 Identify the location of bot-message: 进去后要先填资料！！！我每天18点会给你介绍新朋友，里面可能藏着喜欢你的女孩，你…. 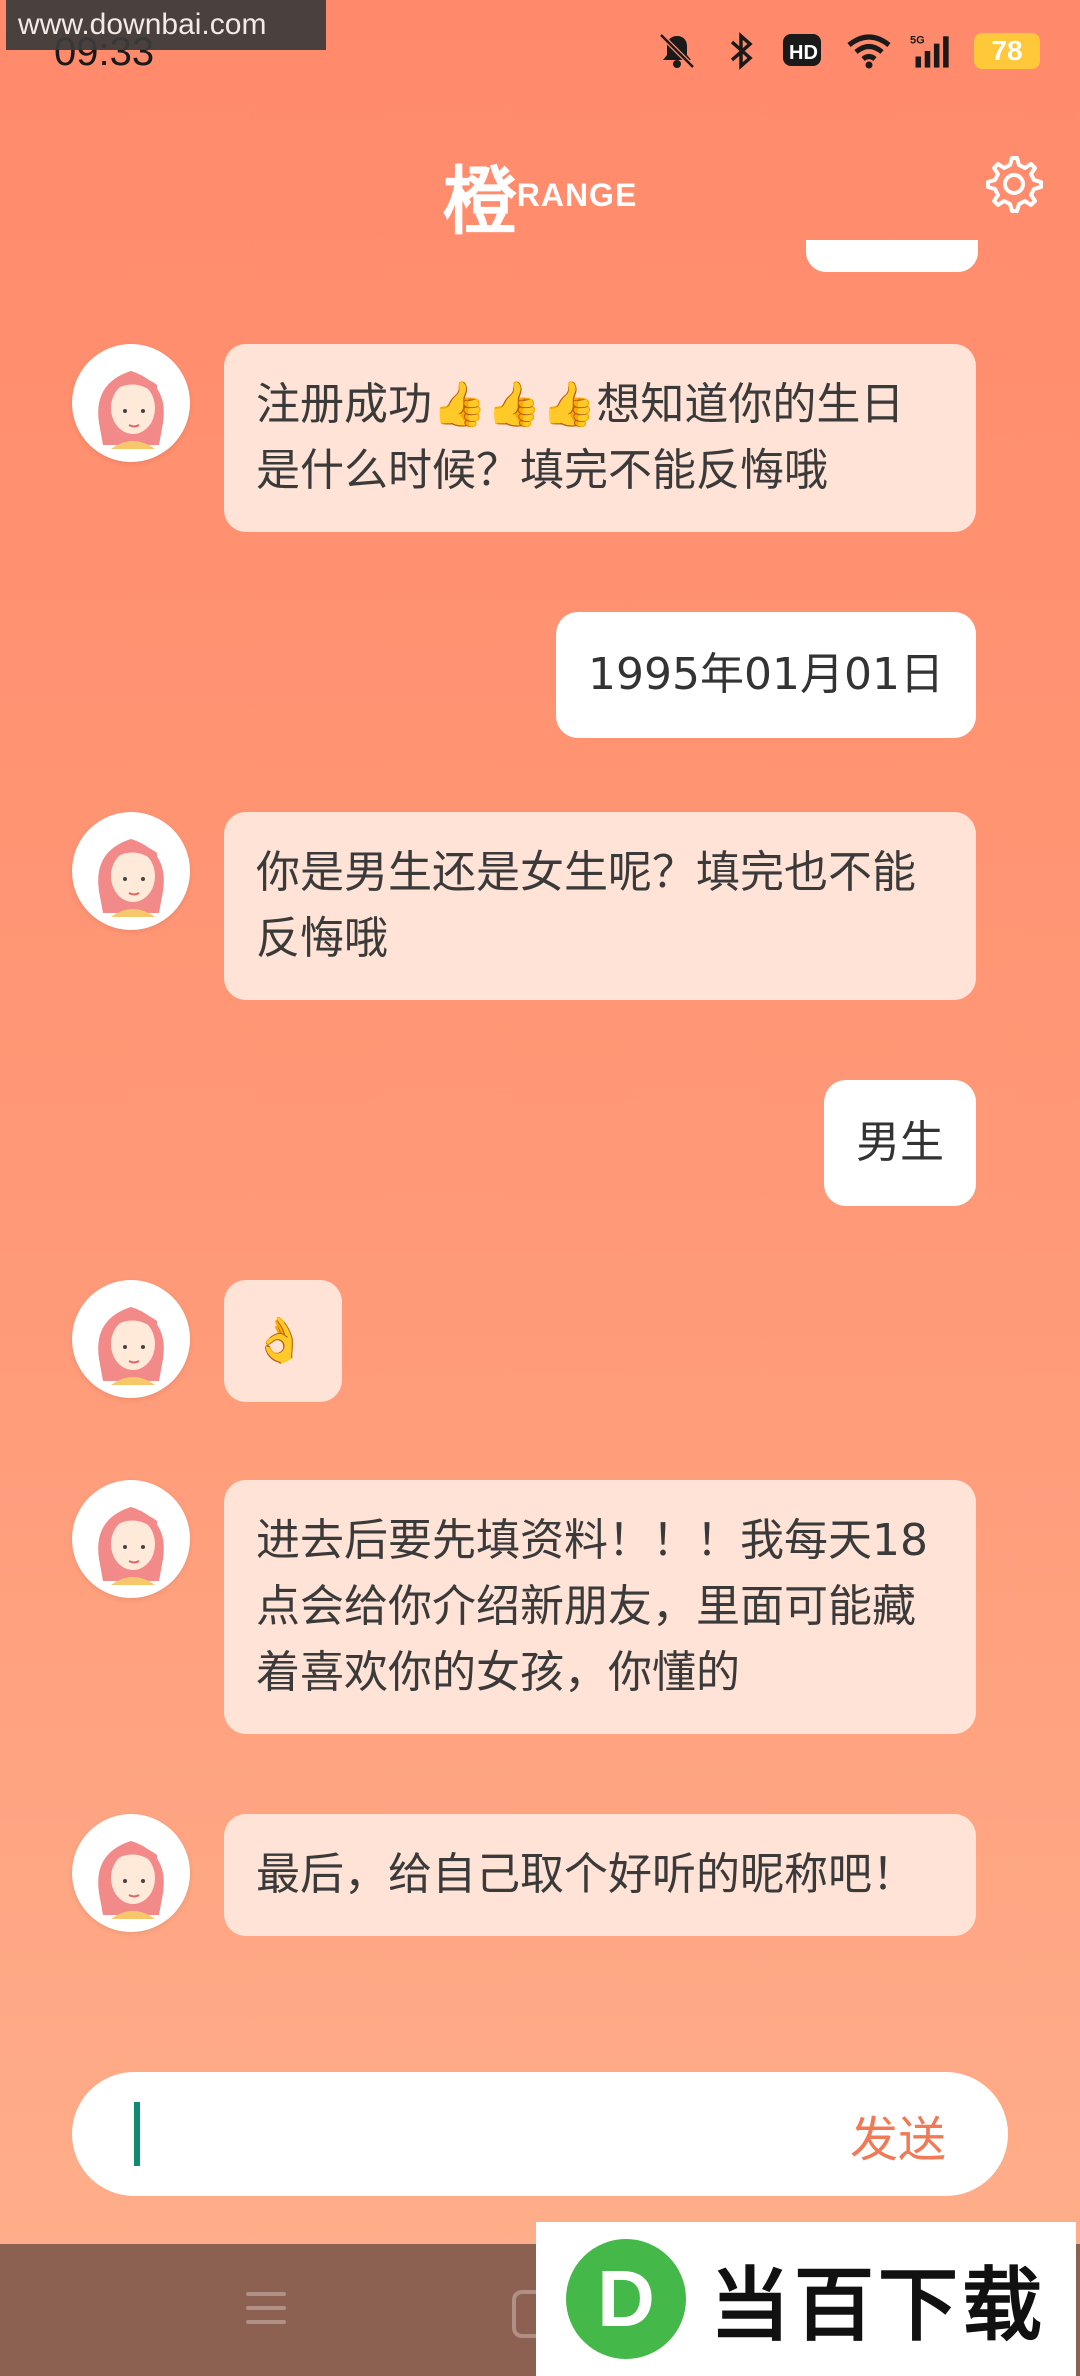
(600, 1607).